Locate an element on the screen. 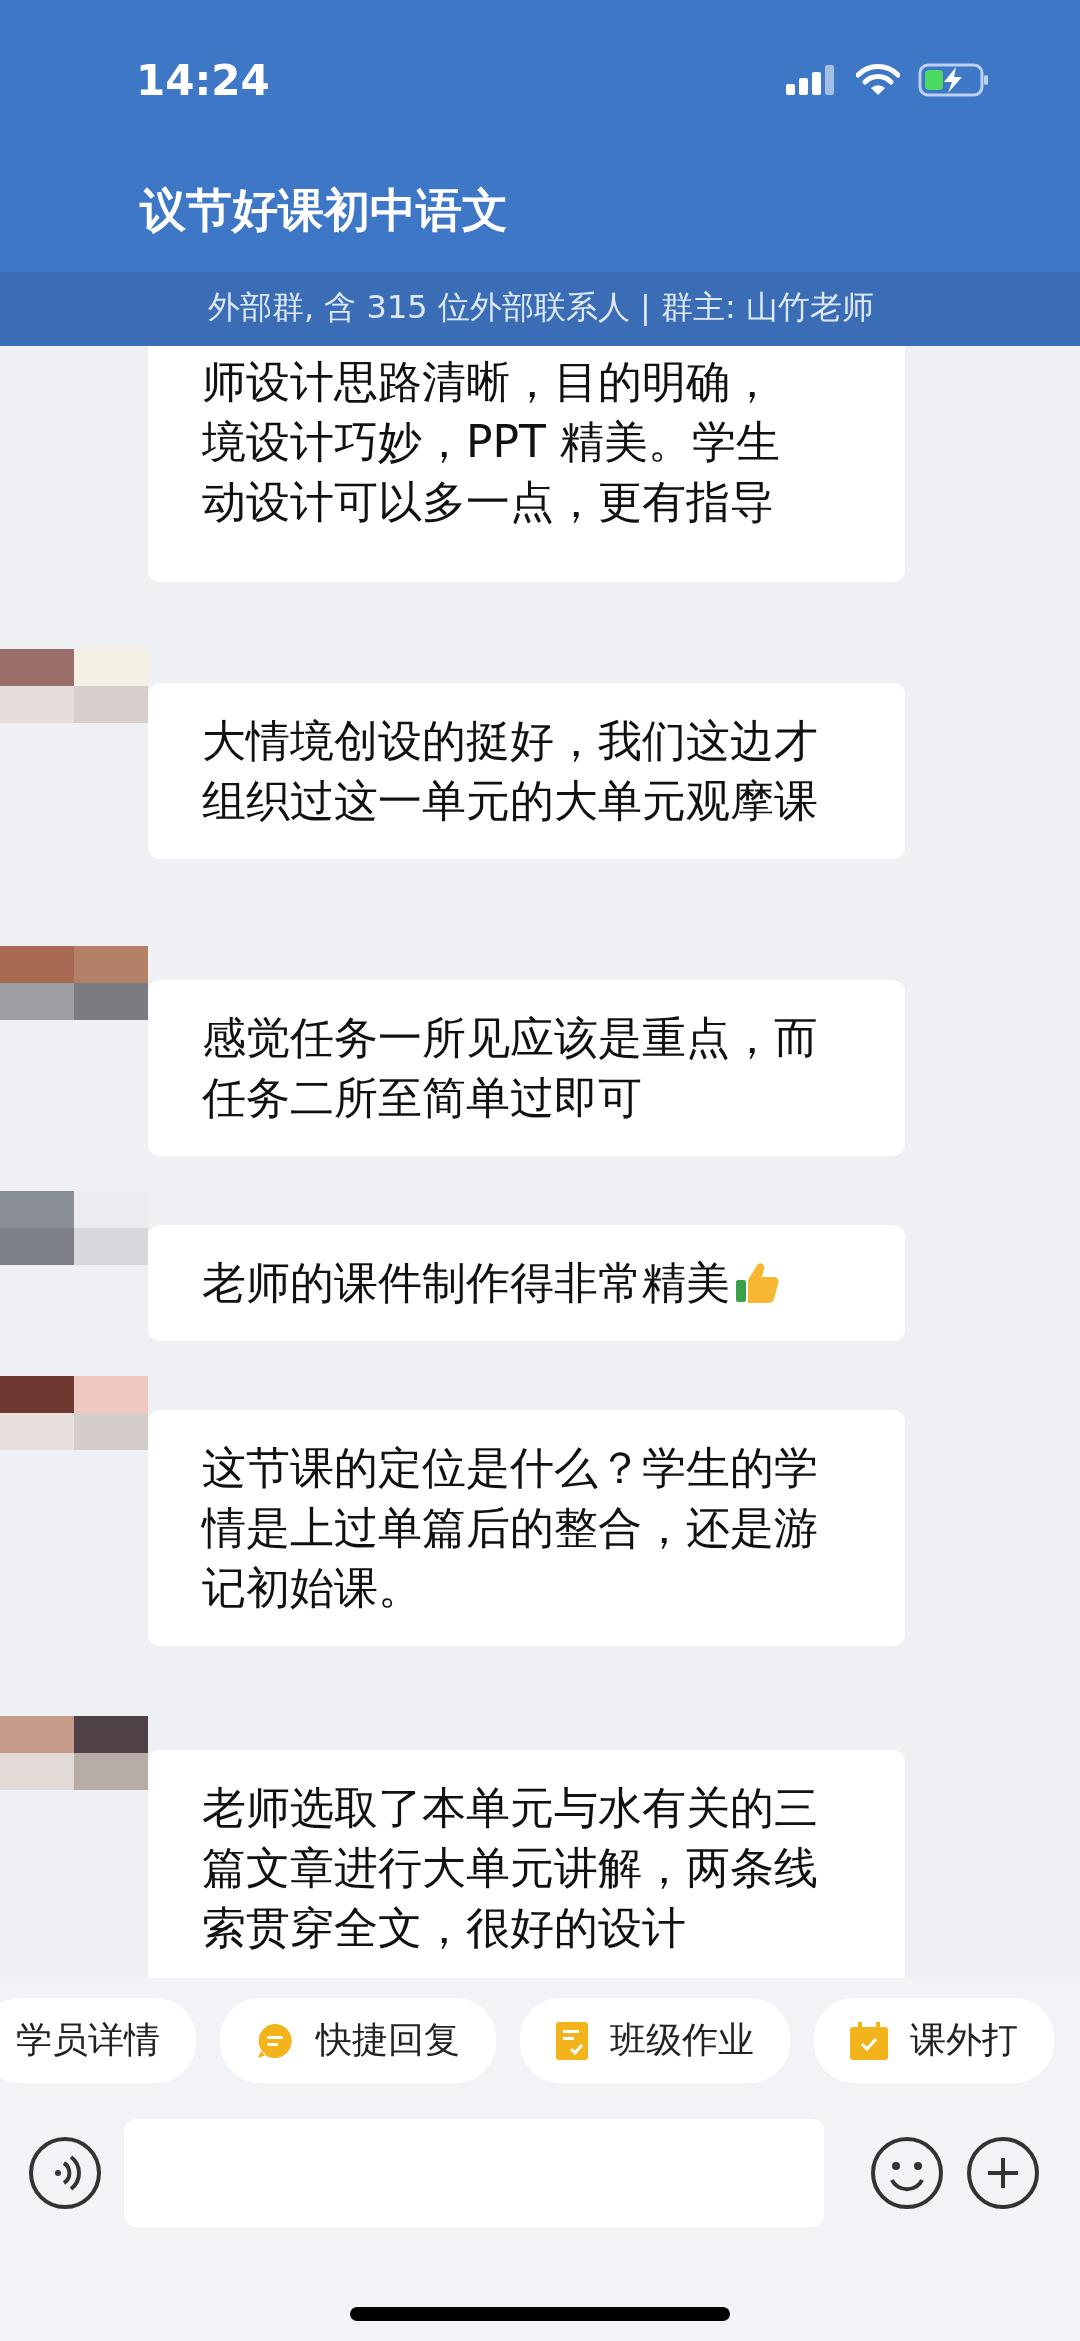 The width and height of the screenshot is (1080, 2341). quick-action-chip: 学员详情 is located at coordinates (98, 2040).